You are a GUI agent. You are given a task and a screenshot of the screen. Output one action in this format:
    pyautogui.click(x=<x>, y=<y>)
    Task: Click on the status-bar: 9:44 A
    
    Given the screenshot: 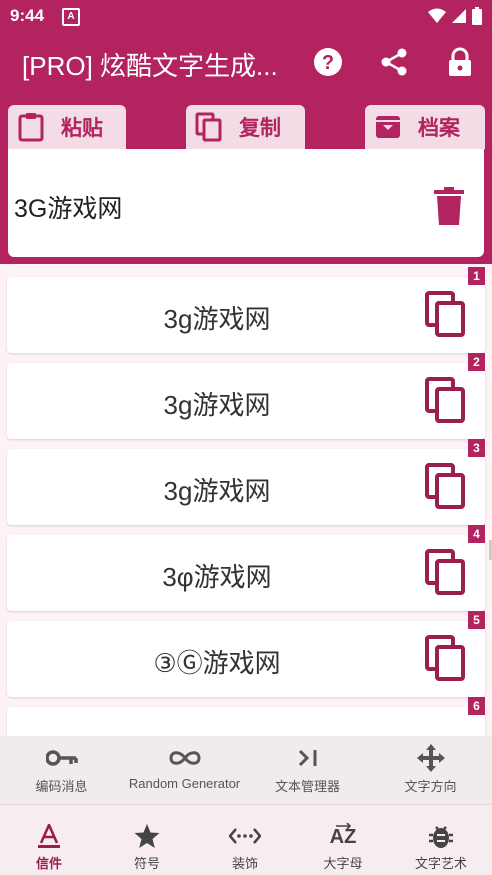 What is the action you would take?
    pyautogui.click(x=246, y=16)
    